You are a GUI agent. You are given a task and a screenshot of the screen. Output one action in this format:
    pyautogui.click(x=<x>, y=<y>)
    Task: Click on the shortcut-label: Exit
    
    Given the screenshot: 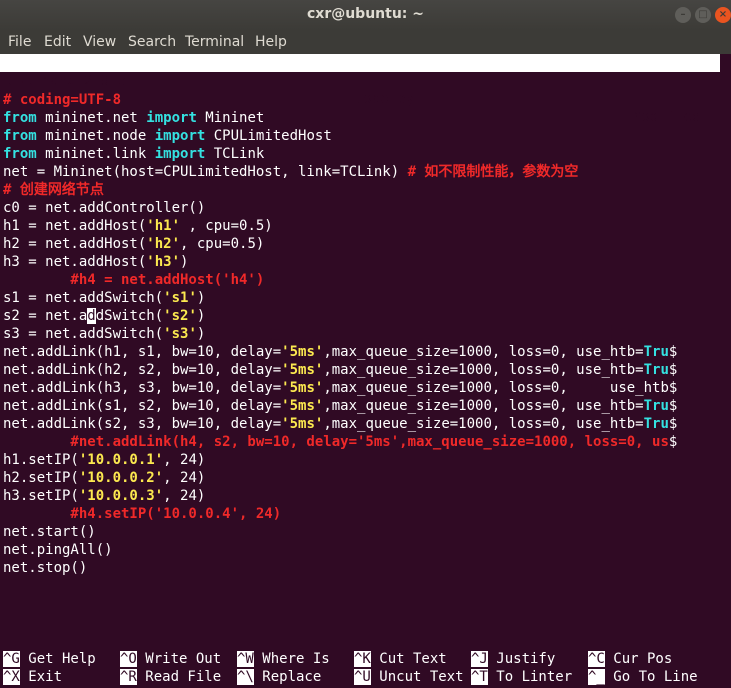 What is the action you would take?
    pyautogui.click(x=41, y=677)
    